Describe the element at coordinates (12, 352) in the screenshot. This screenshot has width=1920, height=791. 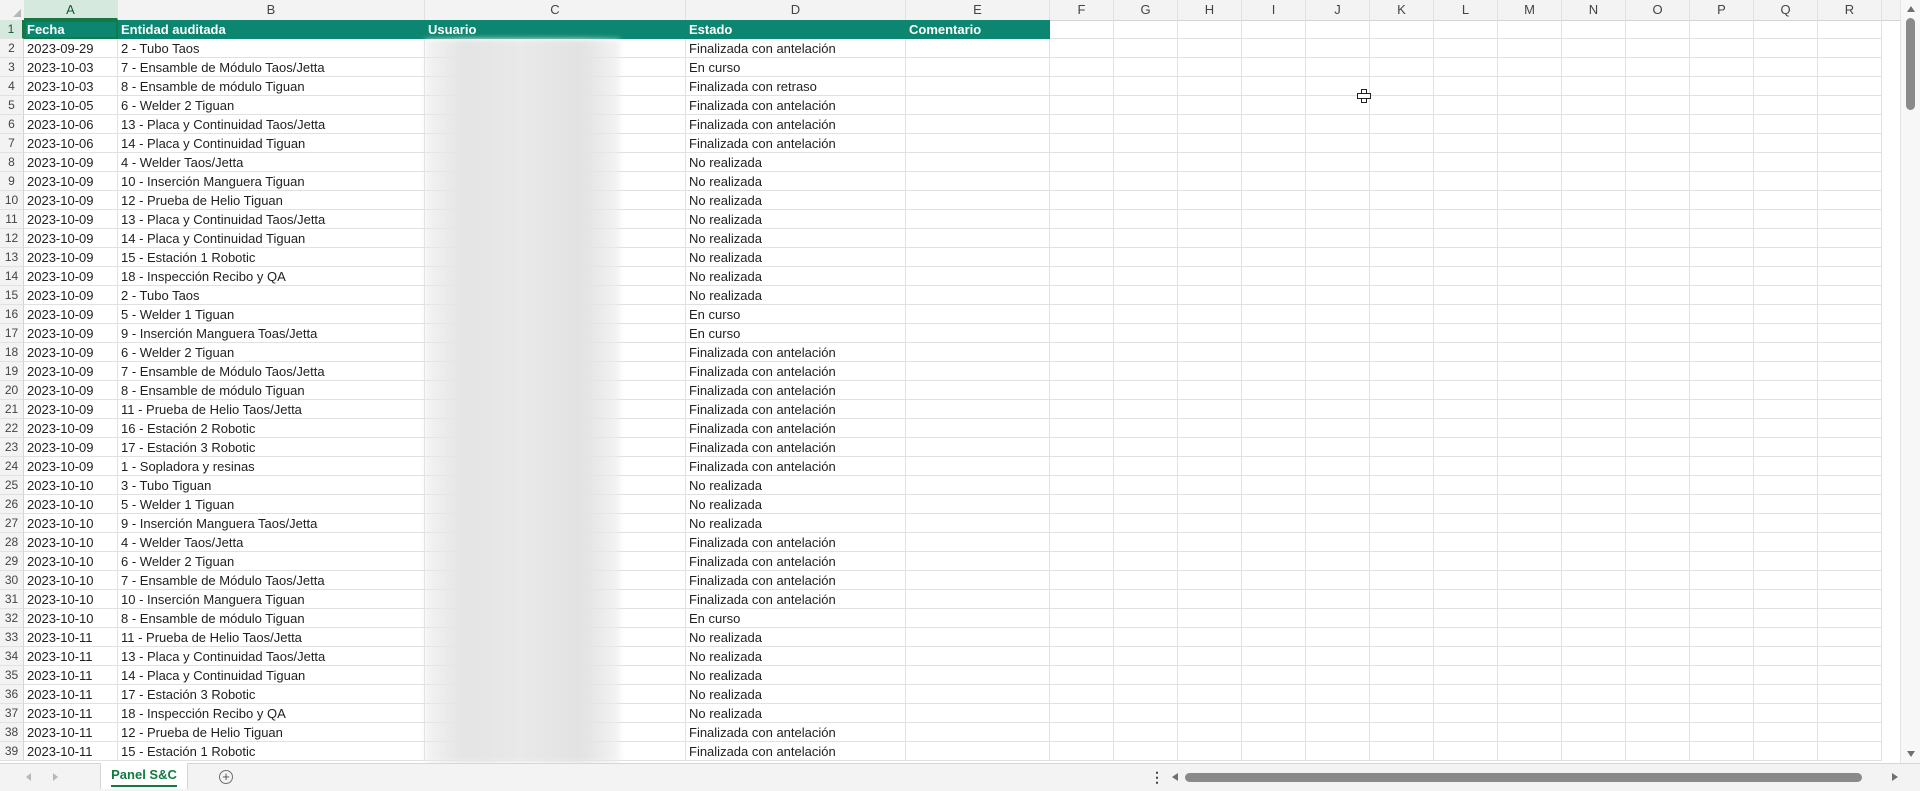
I see `row-number: 18` at that location.